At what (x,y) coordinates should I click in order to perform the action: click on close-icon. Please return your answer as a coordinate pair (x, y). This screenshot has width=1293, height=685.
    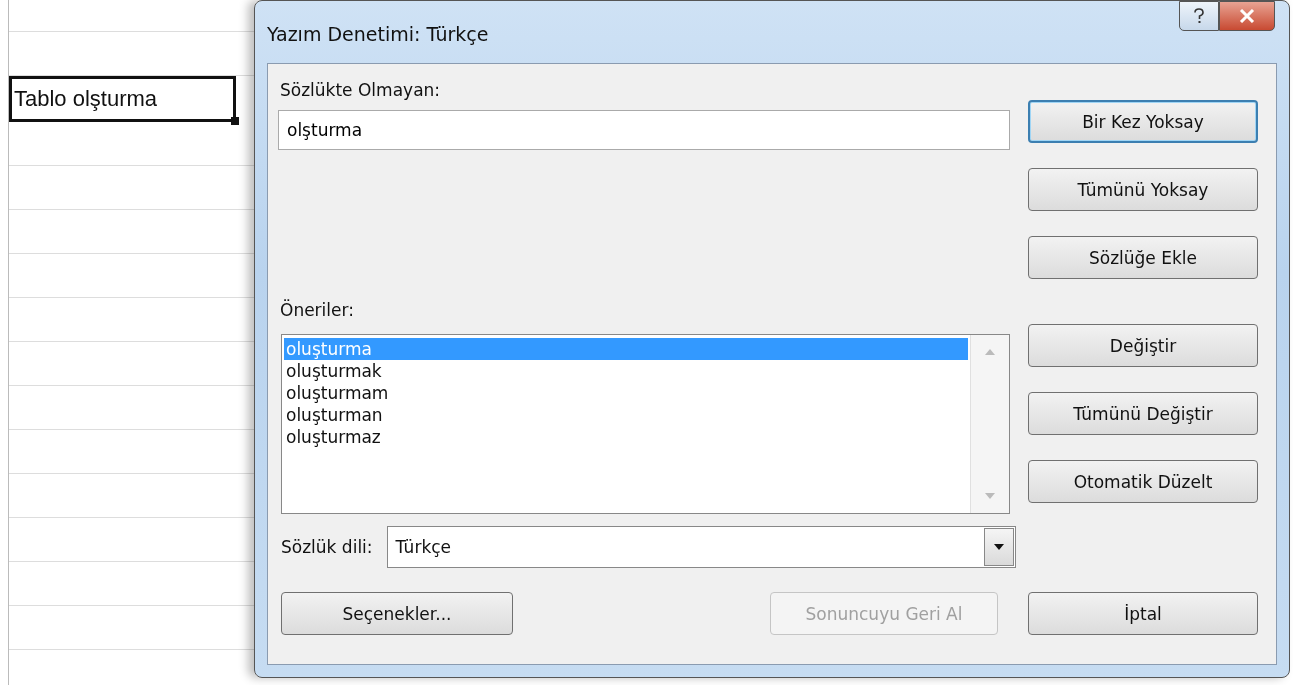
    Looking at the image, I should click on (1247, 16).